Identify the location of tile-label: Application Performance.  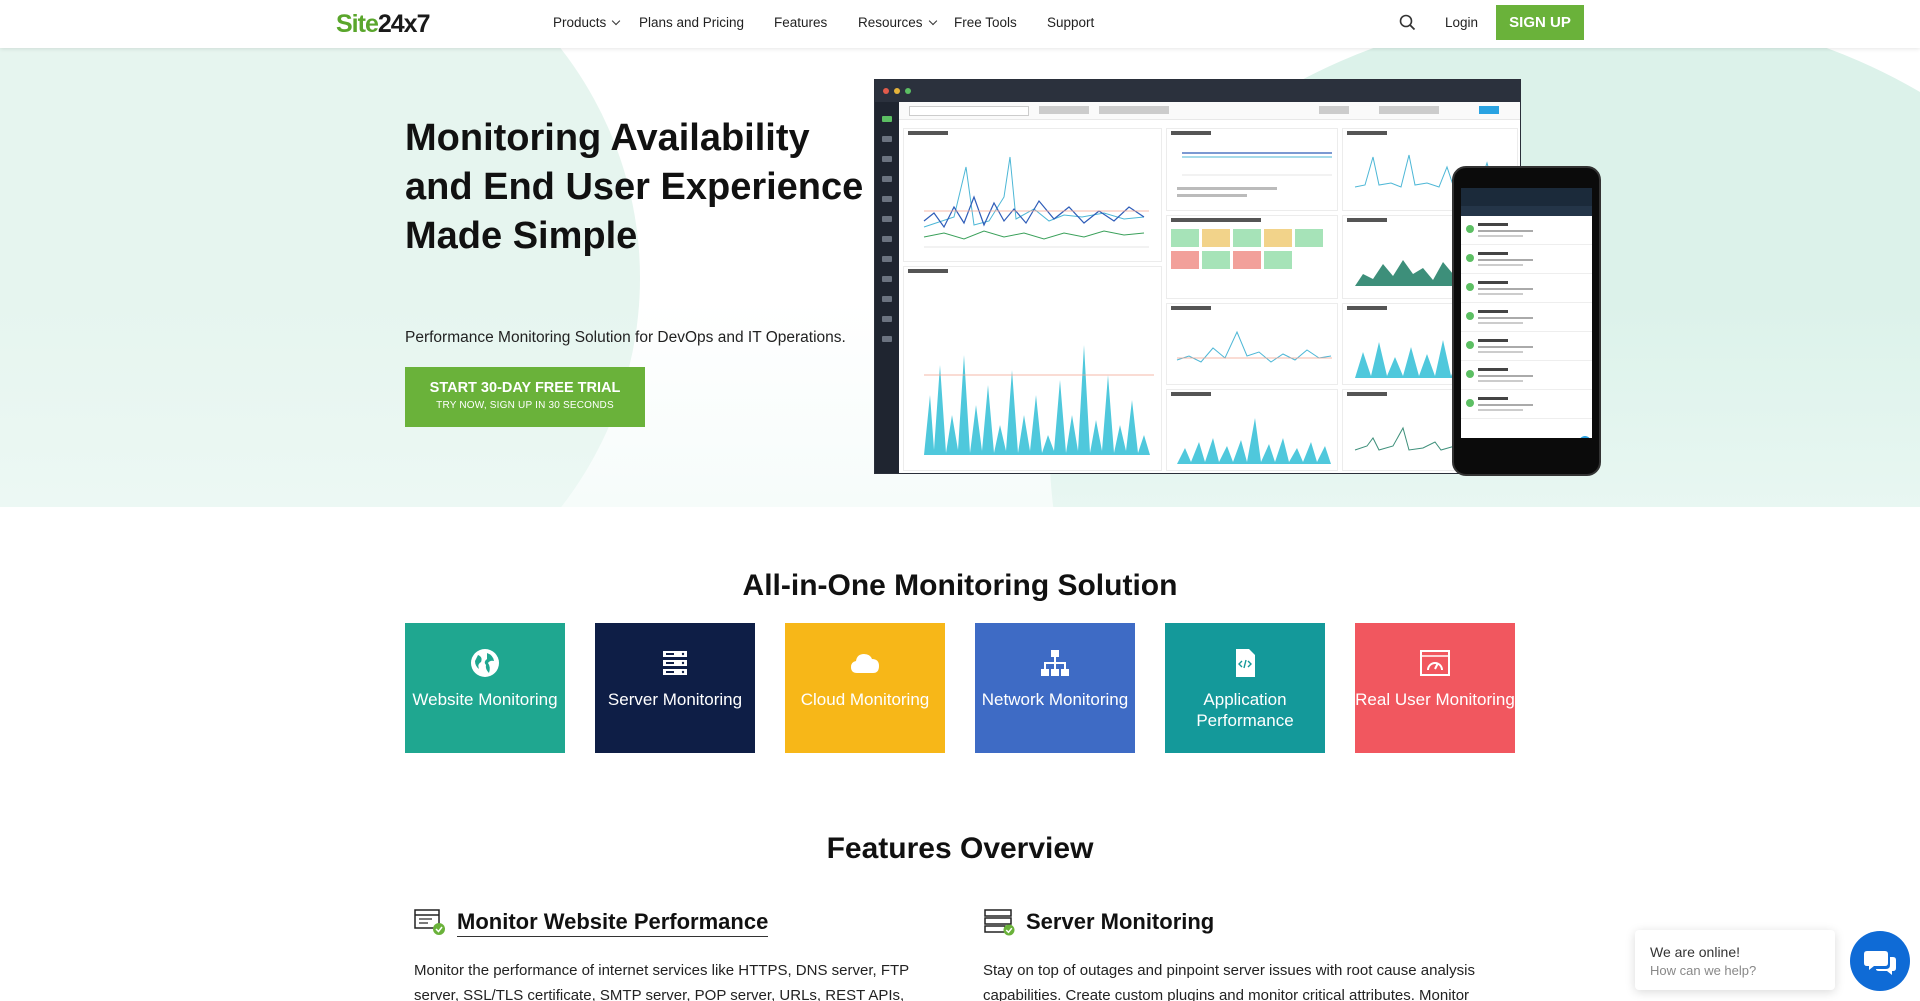
(1245, 710).